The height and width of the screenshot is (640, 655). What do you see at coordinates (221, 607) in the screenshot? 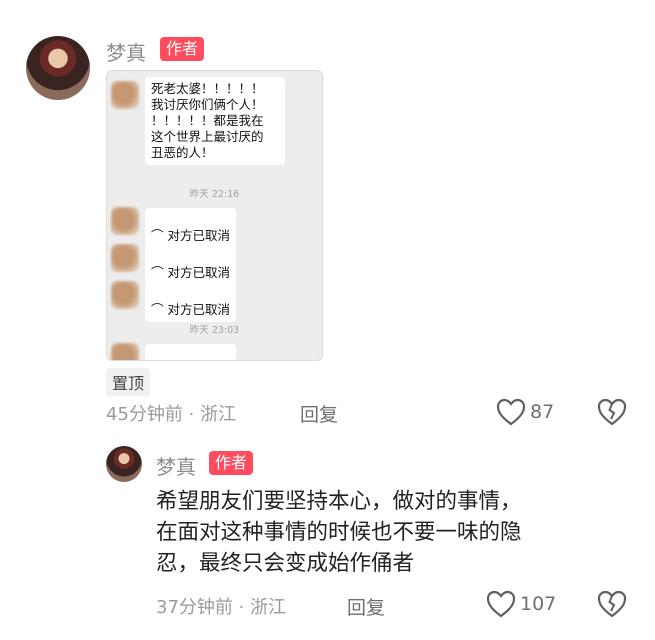
I see `comment-time-location: 37分钟前 · 浙江` at bounding box center [221, 607].